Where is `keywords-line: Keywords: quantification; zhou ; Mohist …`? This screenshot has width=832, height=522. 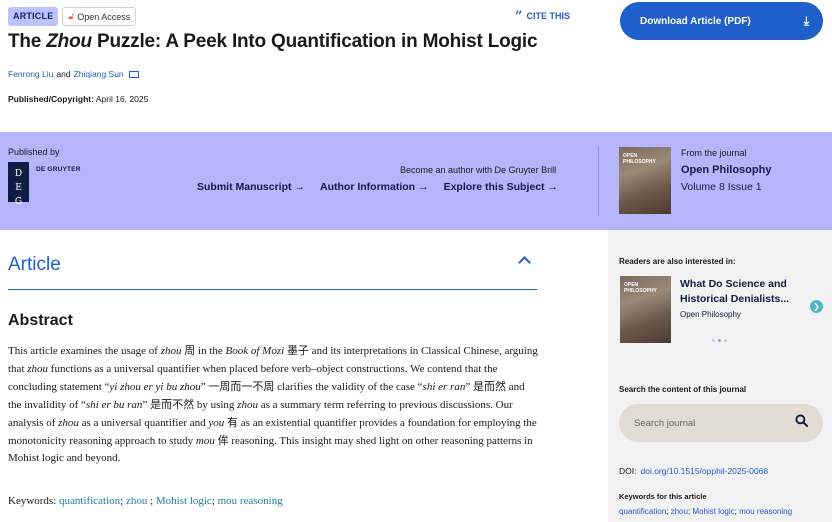 keywords-line: Keywords: quantification; zhou ; Mohist … is located at coordinates (145, 501).